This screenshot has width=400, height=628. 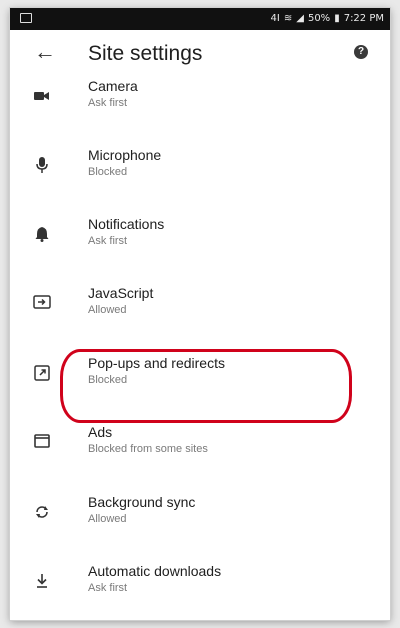 What do you see at coordinates (361, 52) in the screenshot?
I see `help-icon: ?` at bounding box center [361, 52].